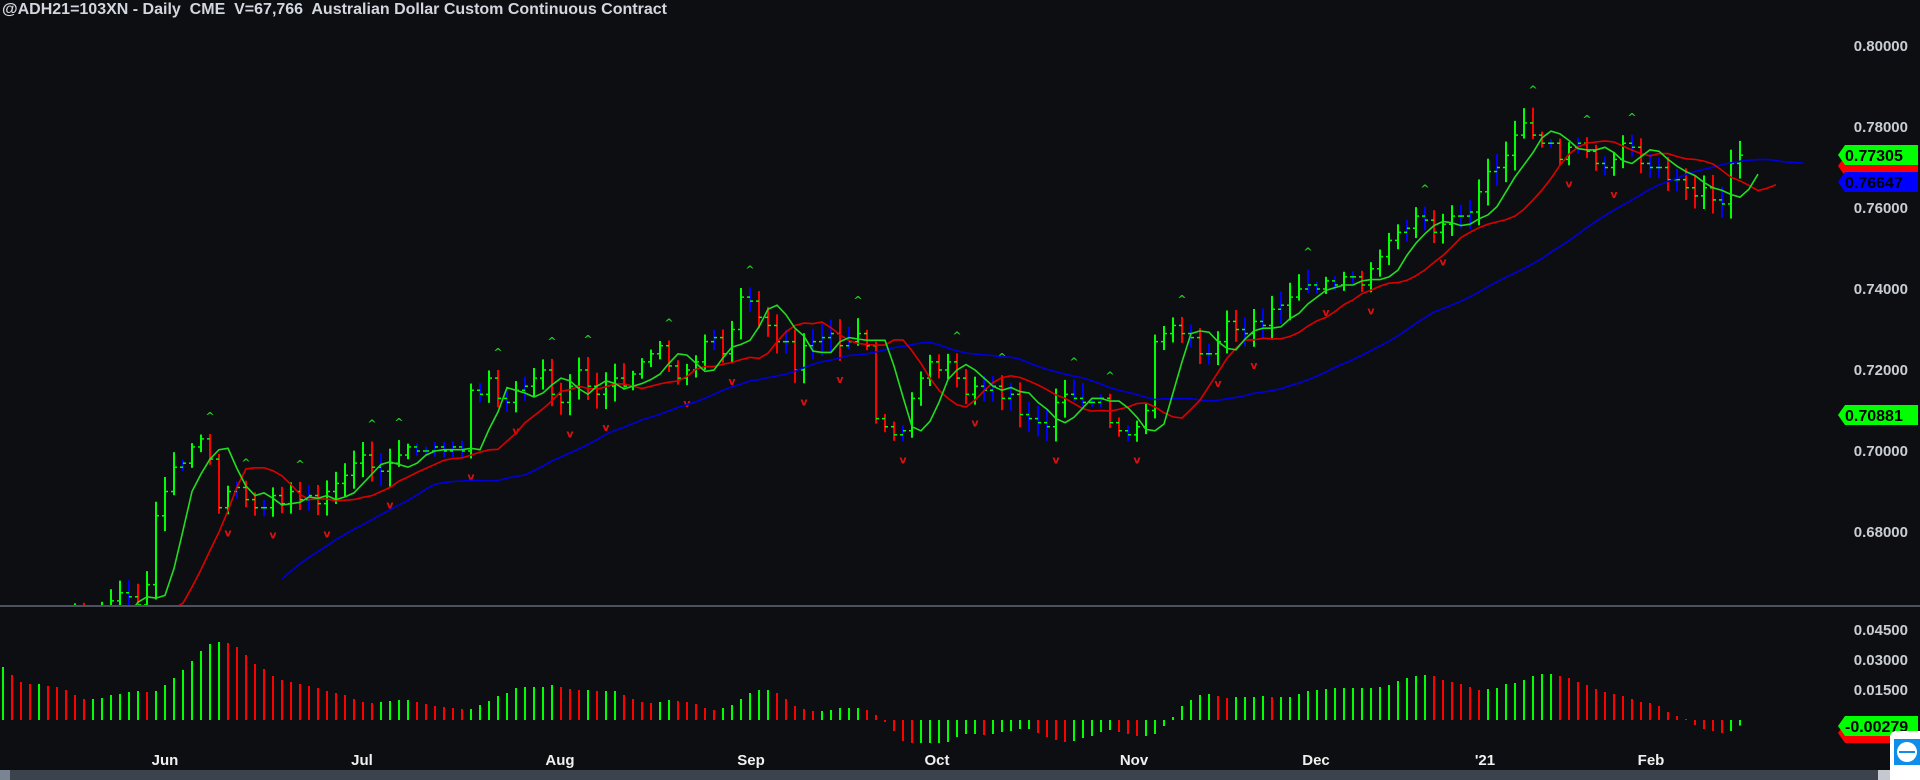  What do you see at coordinates (1881, 370) in the screenshot?
I see `price-axis-label: 0.72000` at bounding box center [1881, 370].